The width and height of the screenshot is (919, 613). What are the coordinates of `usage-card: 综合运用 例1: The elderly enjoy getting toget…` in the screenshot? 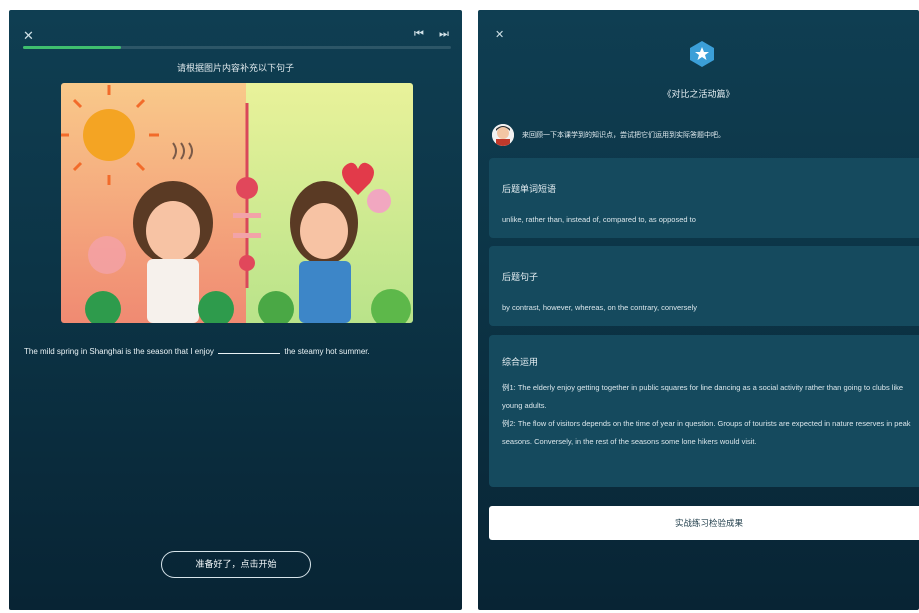 It's located at (704, 411).